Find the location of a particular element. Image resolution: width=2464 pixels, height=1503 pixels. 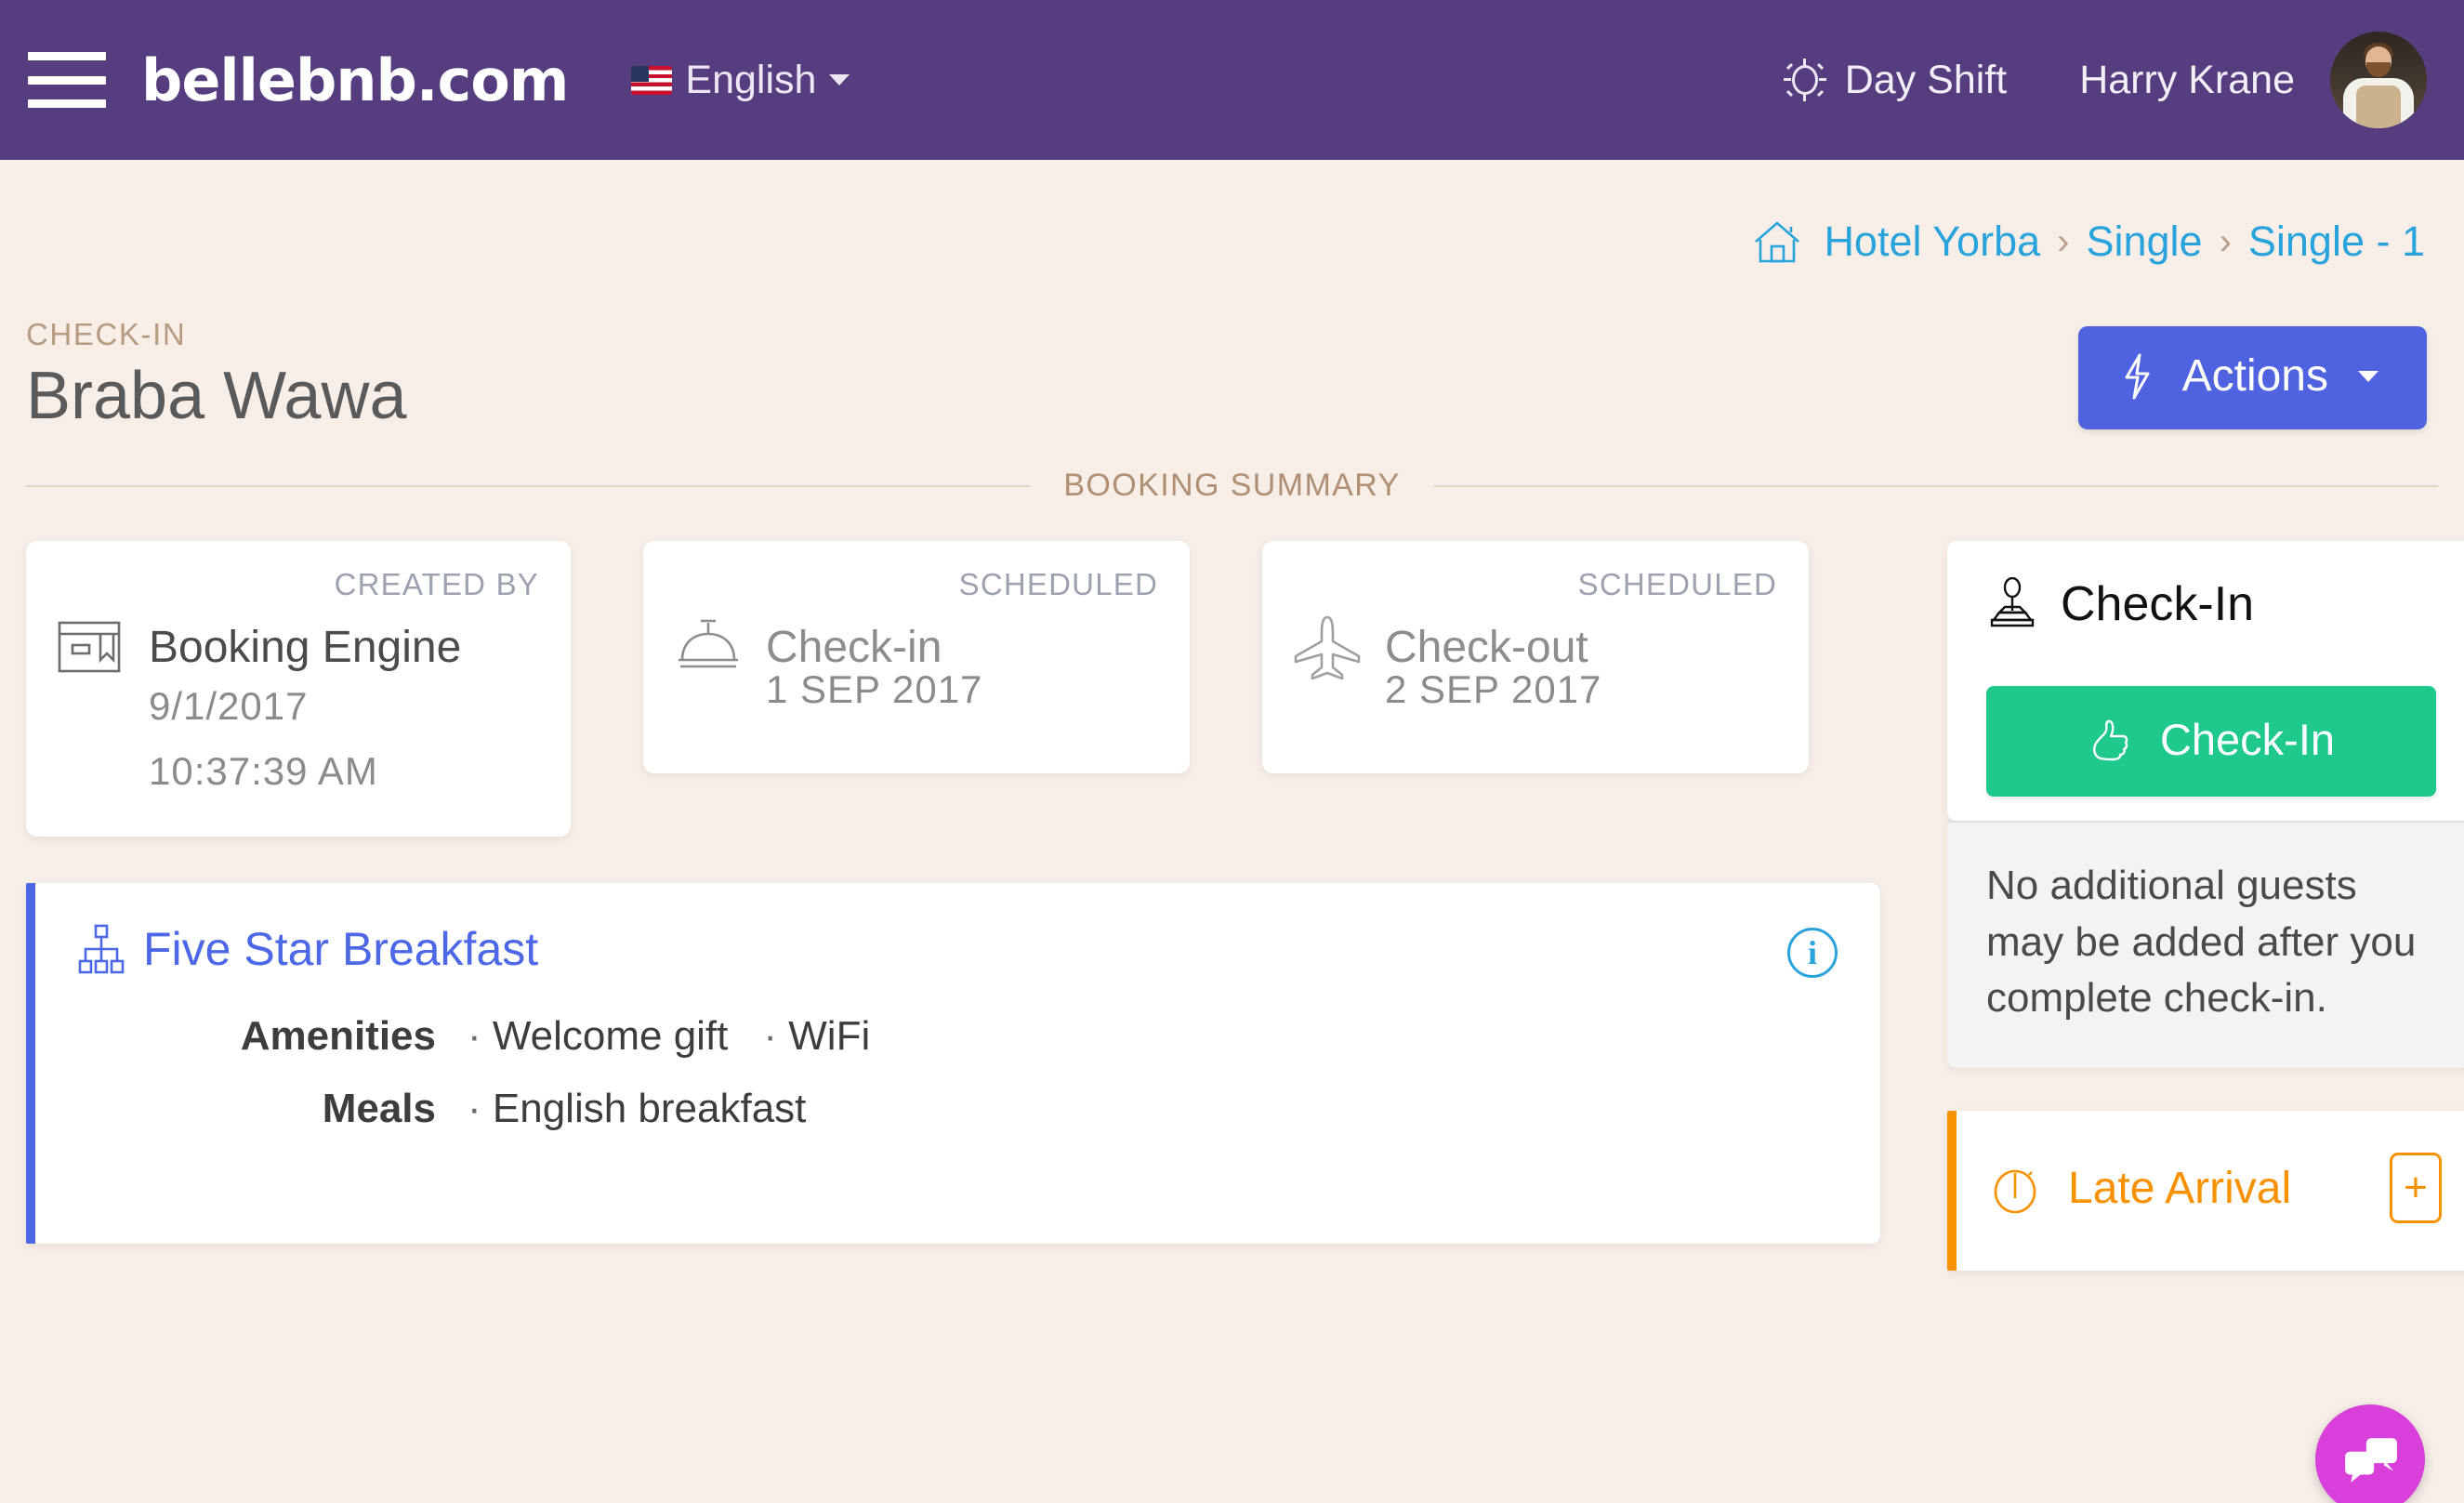

chat-bubbles-icon is located at coordinates (2370, 1453).